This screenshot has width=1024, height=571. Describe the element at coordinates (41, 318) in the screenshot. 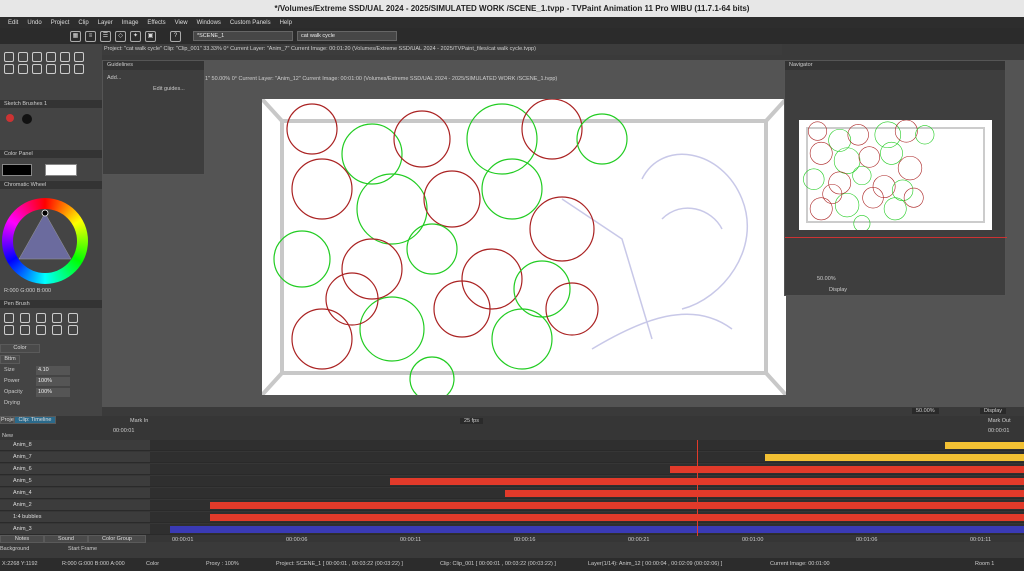

I see `ink-icon` at that location.